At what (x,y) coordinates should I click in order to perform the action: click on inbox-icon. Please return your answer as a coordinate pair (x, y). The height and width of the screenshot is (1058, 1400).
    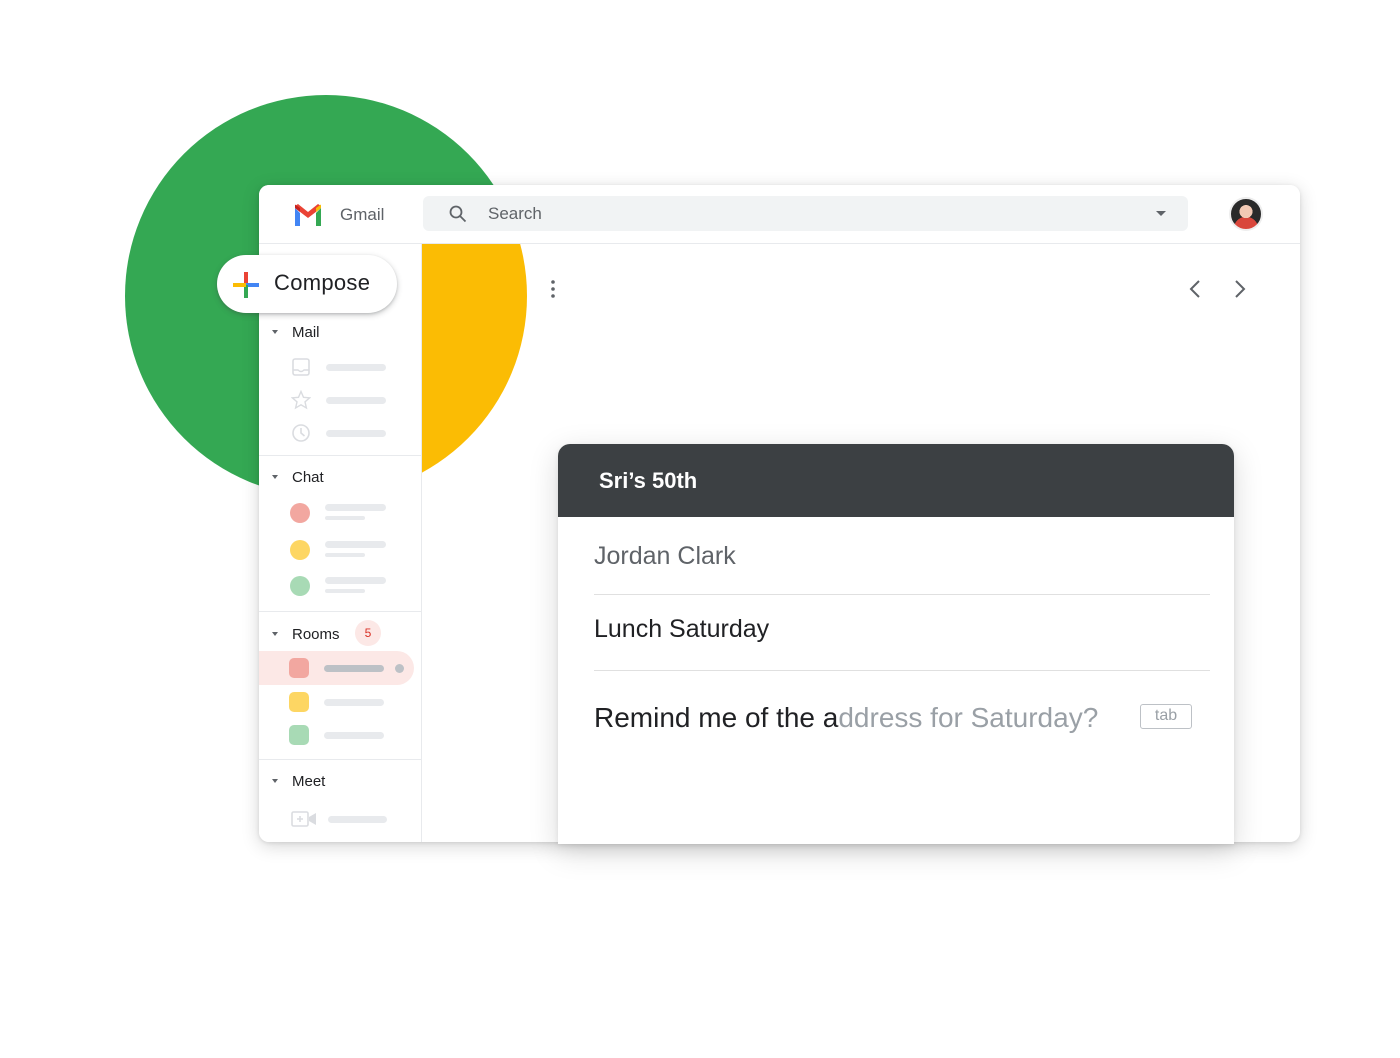
    Looking at the image, I should click on (301, 367).